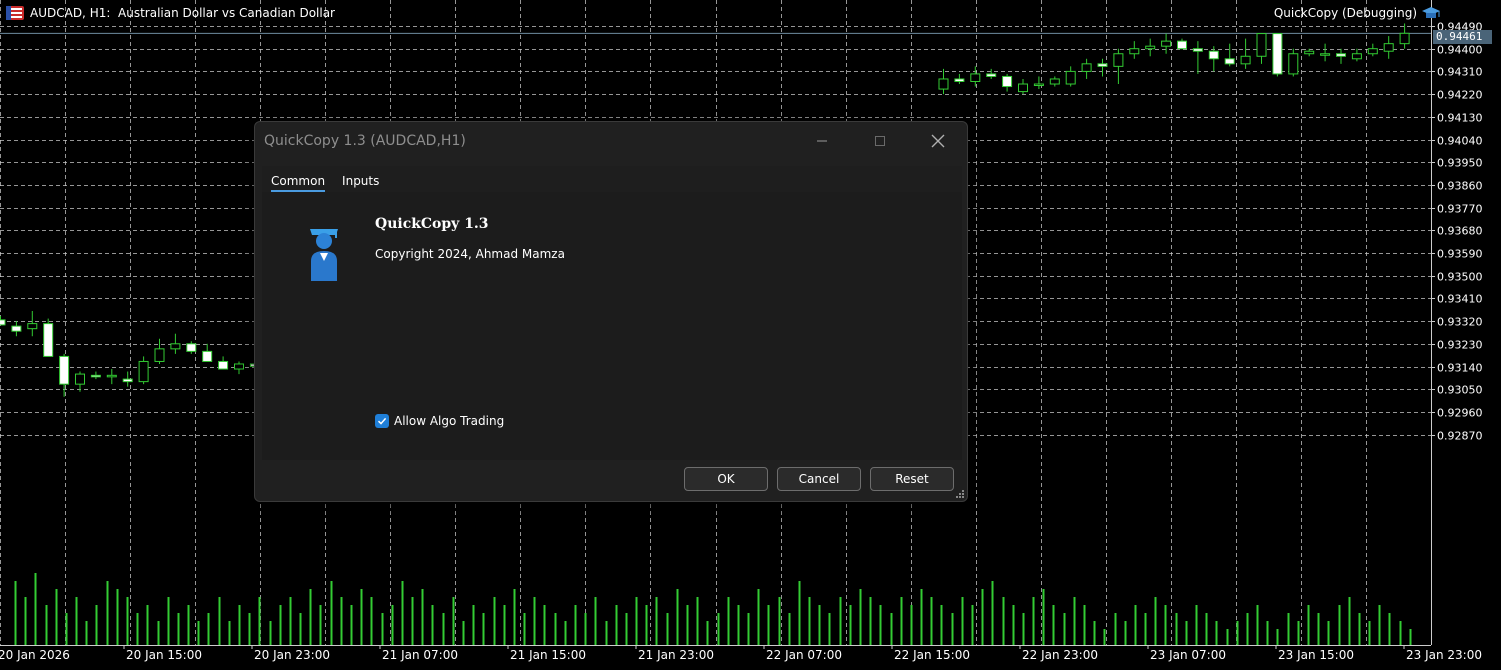 The width and height of the screenshot is (1501, 670). What do you see at coordinates (1460, 209) in the screenshot?
I see `price-axis-label: 0.93770` at bounding box center [1460, 209].